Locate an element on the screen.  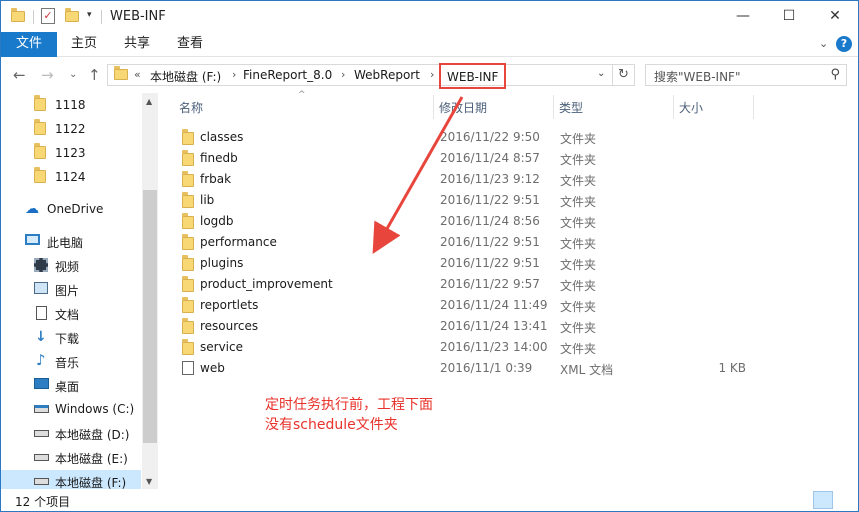
nav-item-label: 1122 is located at coordinates (70, 129).